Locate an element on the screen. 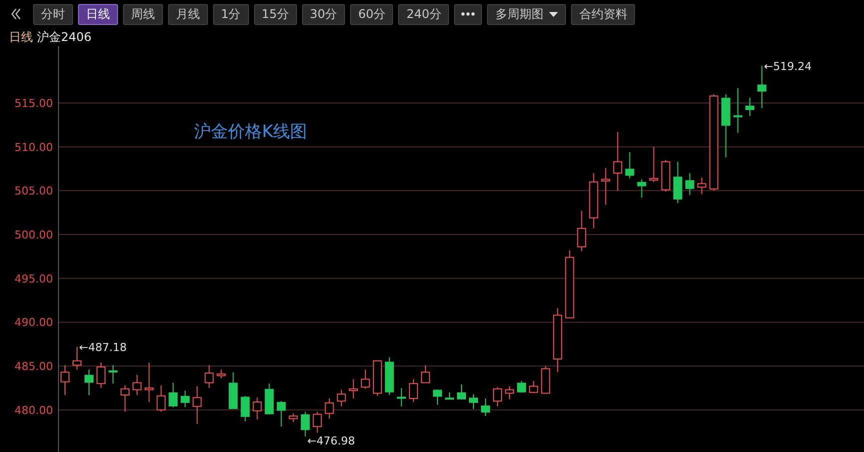  price-annotation: ←519.24 is located at coordinates (788, 66).